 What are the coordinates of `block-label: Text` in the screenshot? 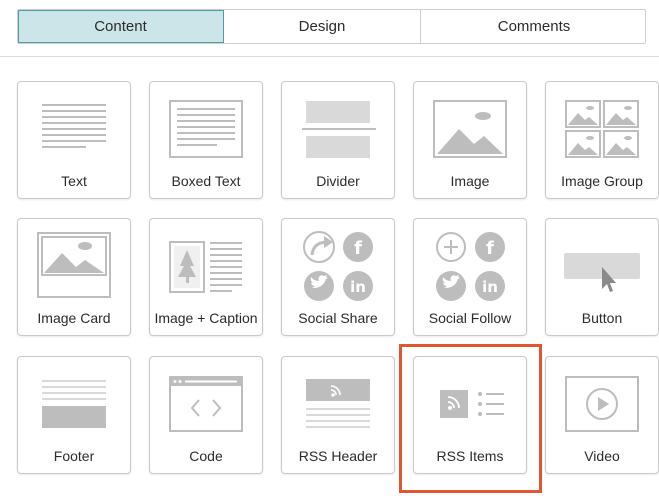 It's located at (74, 181).